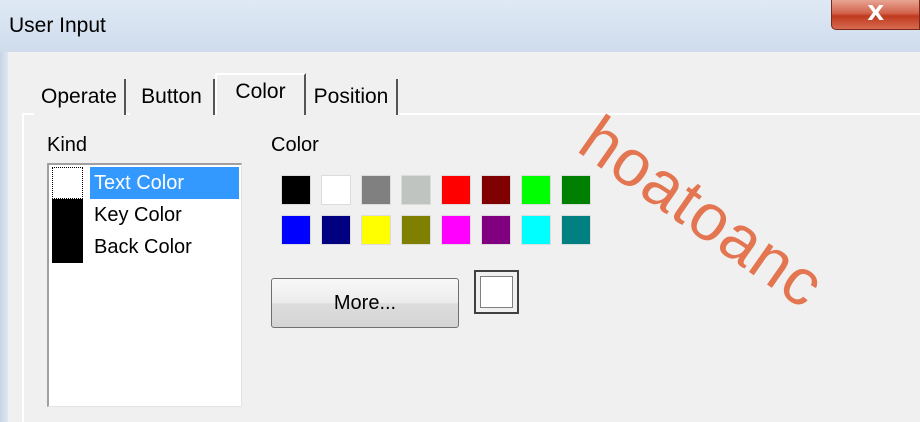 The width and height of the screenshot is (920, 422). I want to click on window-frame, so click(4, 237).